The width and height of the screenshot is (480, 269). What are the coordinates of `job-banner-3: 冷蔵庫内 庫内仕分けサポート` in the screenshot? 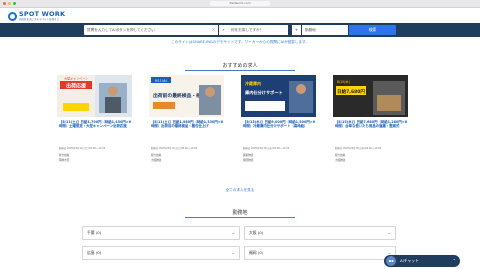 It's located at (278, 96).